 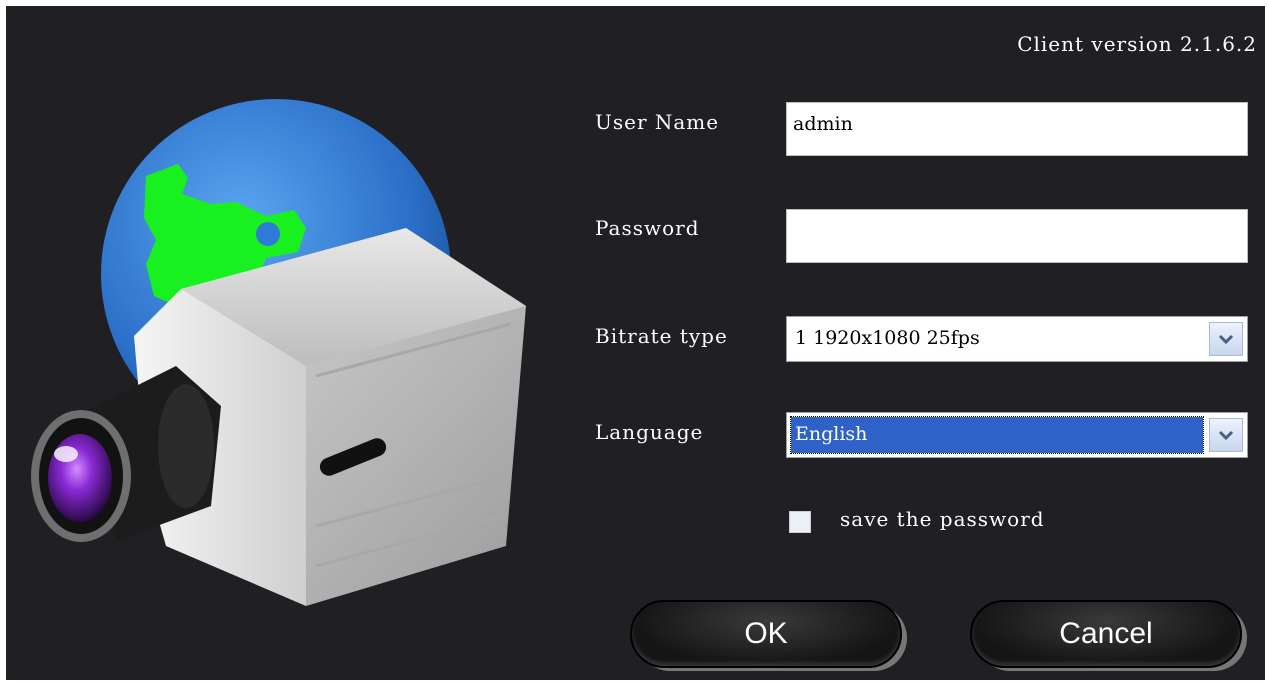 What do you see at coordinates (800, 522) in the screenshot?
I see `save-password-checkbox` at bounding box center [800, 522].